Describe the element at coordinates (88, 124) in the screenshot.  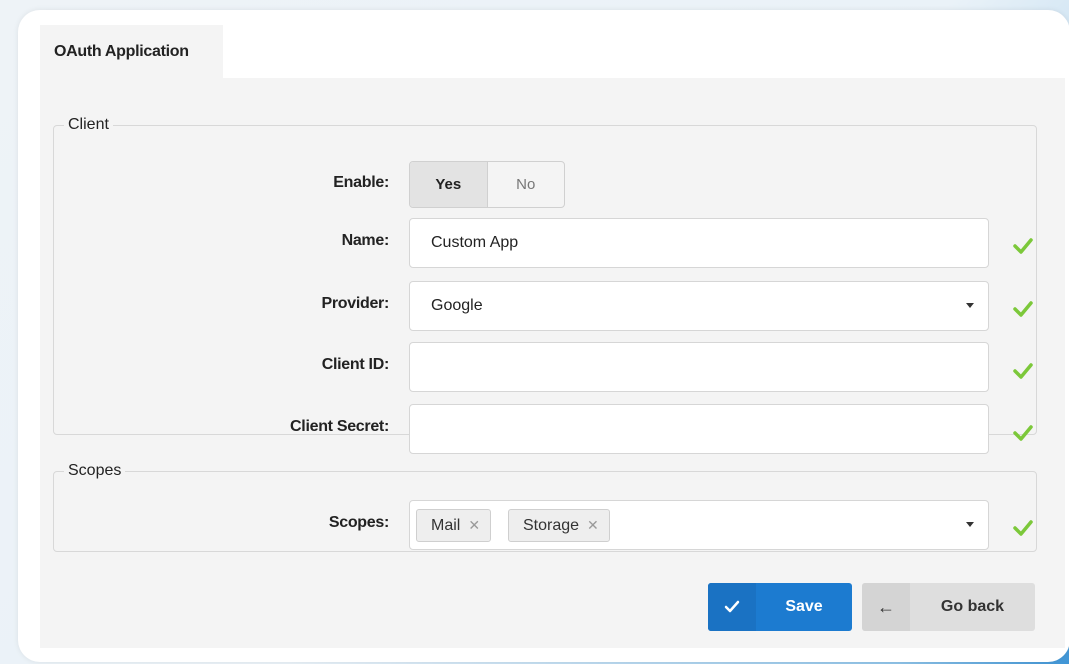
I see `client-legend: Client` at that location.